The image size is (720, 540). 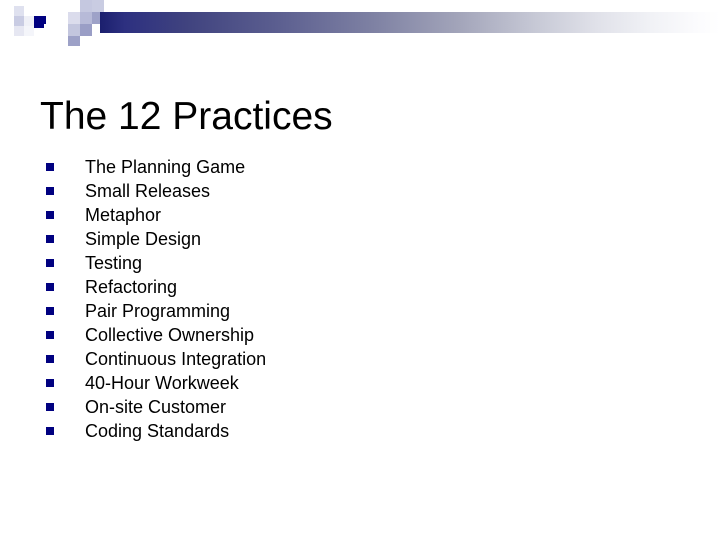 What do you see at coordinates (350, 311) in the screenshot?
I see `list-item: Pair Programming` at bounding box center [350, 311].